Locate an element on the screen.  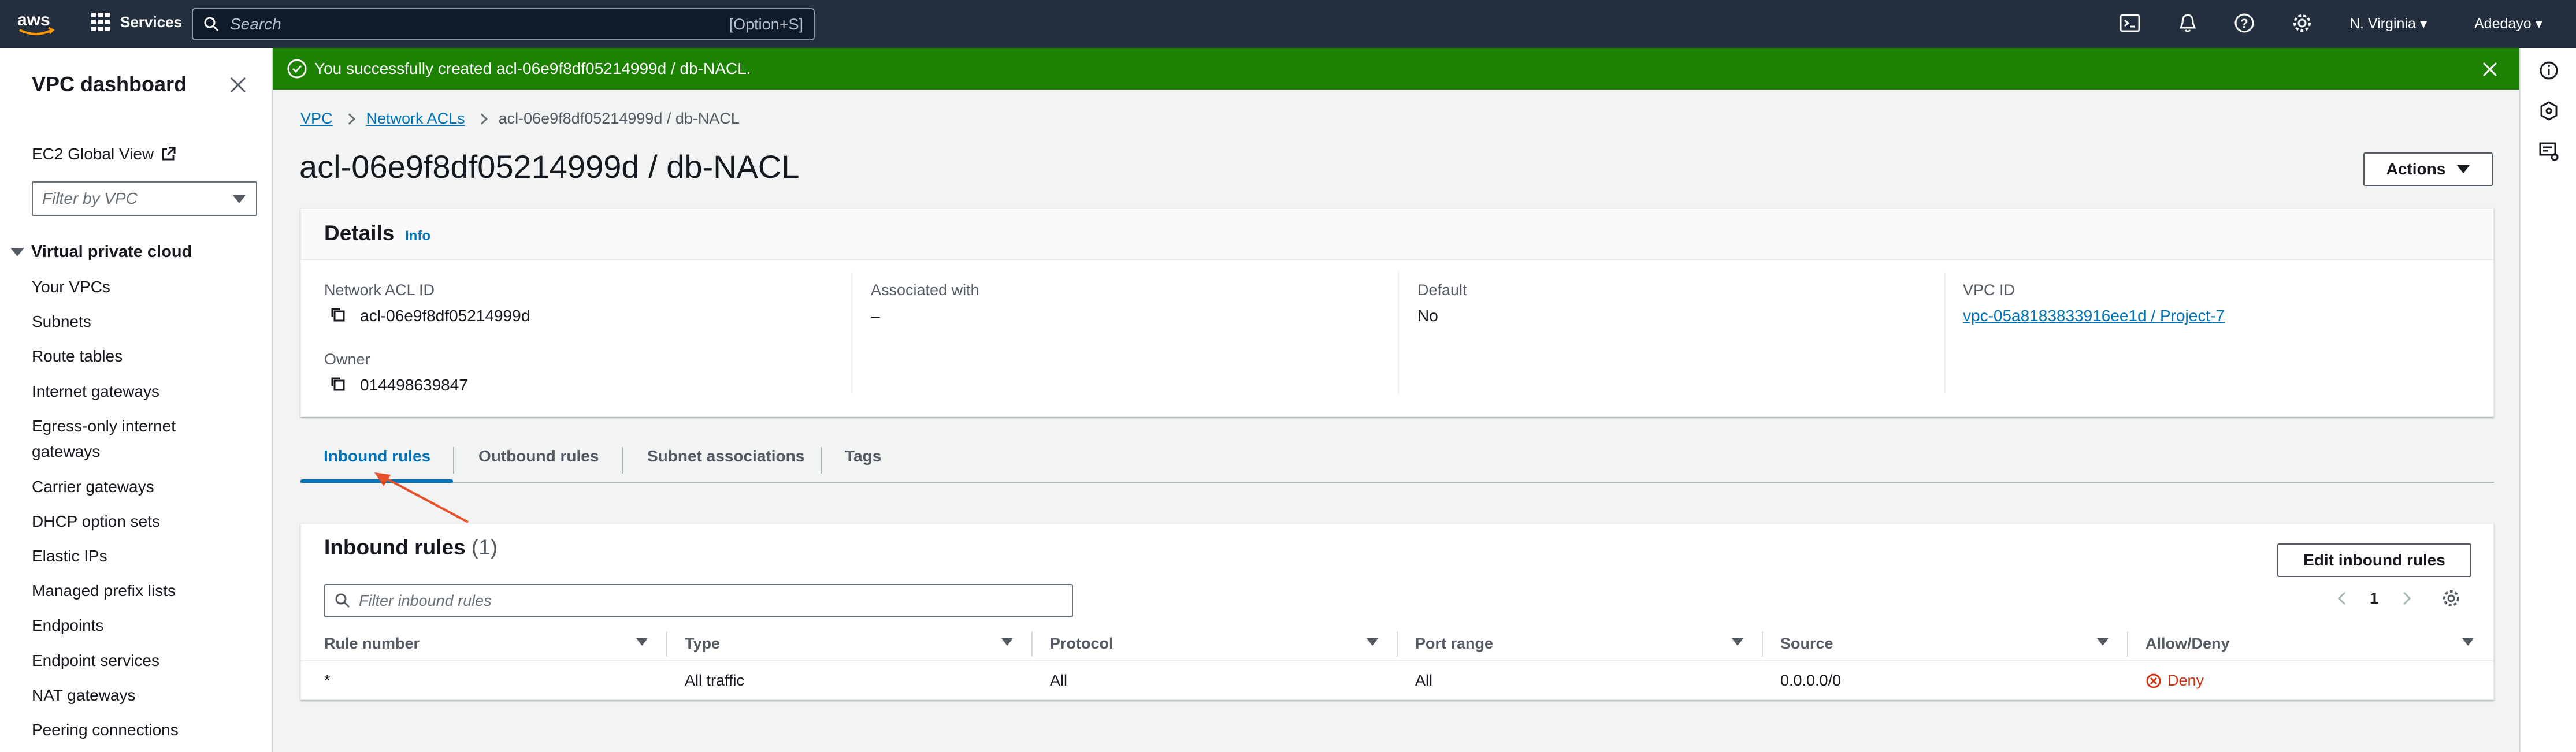
bell-icon is located at coordinates (2189, 24).